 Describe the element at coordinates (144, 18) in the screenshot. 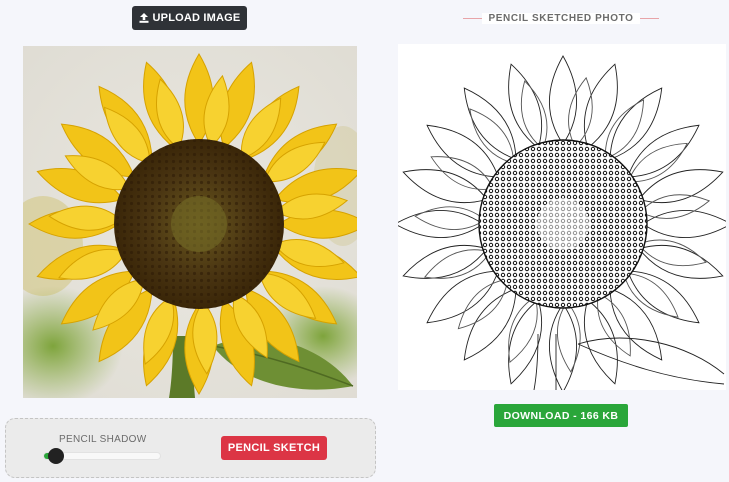

I see `upload-icon` at that location.